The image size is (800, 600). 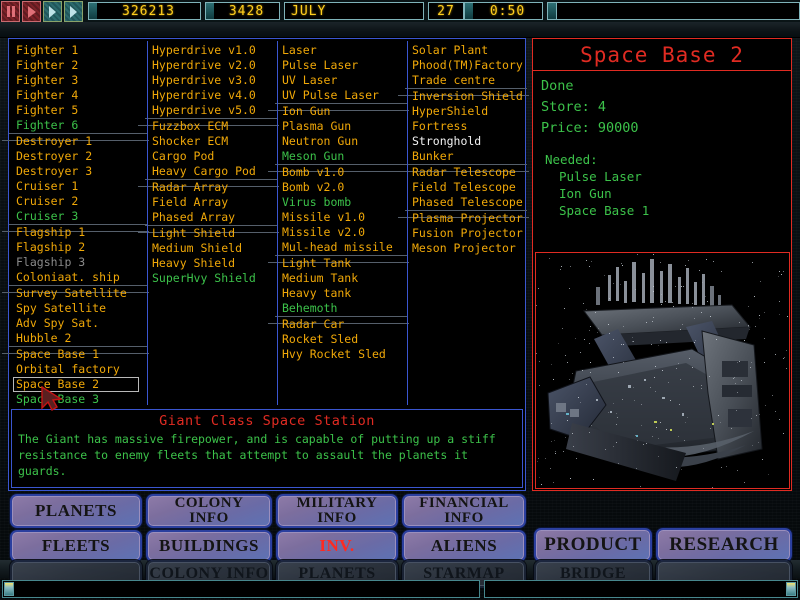 I want to click on requirements-heading: Needed:, so click(x=571, y=159).